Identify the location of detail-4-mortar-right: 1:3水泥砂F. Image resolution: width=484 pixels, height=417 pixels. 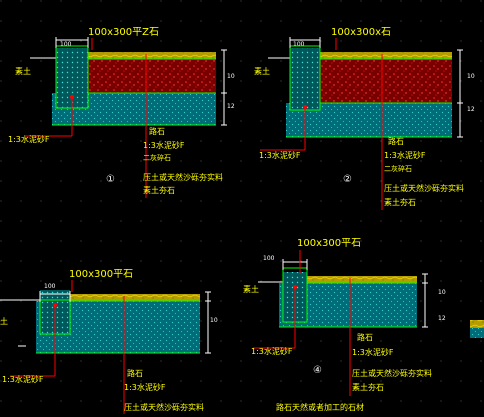
(373, 352).